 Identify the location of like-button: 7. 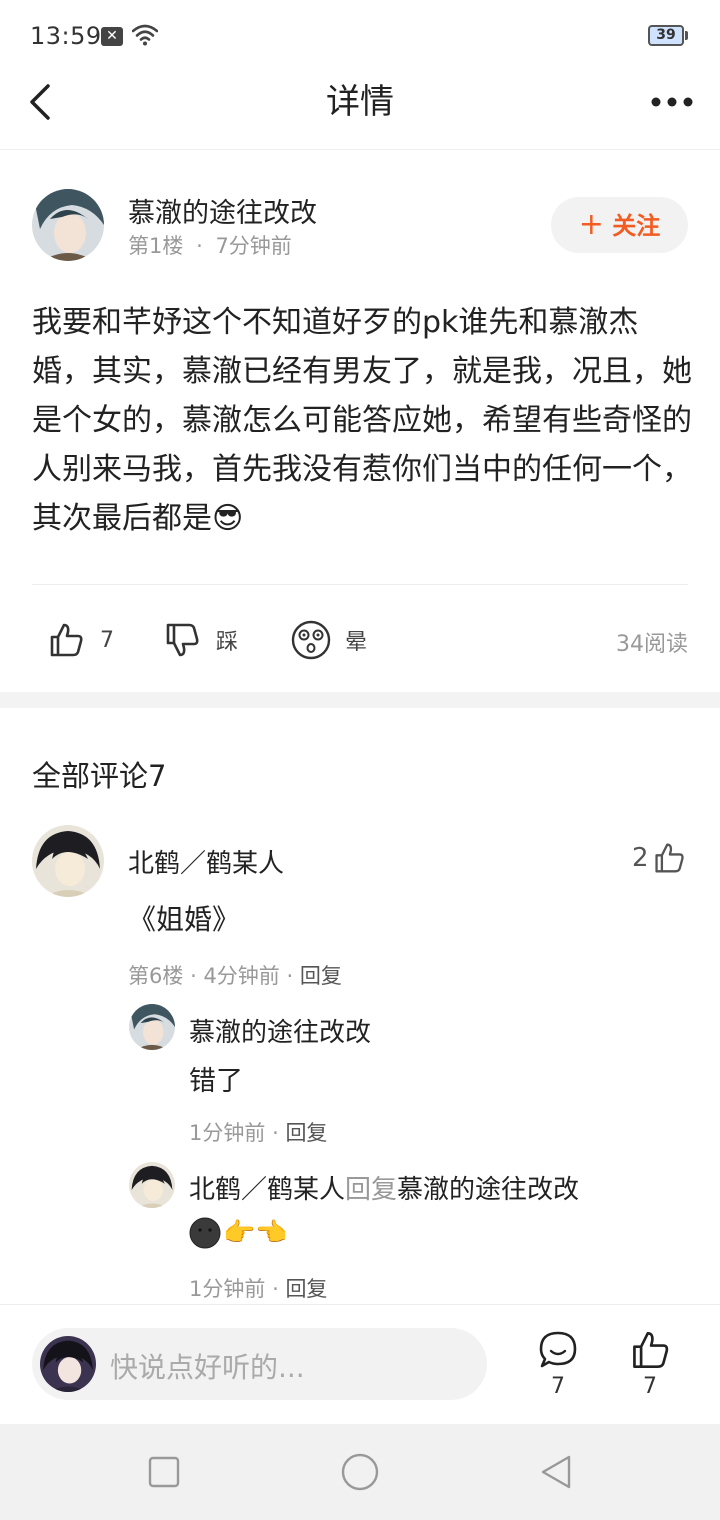
(81, 640).